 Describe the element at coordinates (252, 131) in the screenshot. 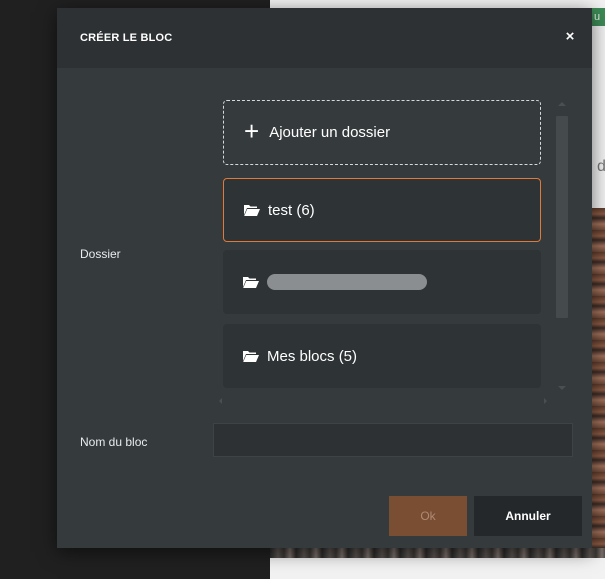

I see `plus-icon: +` at that location.